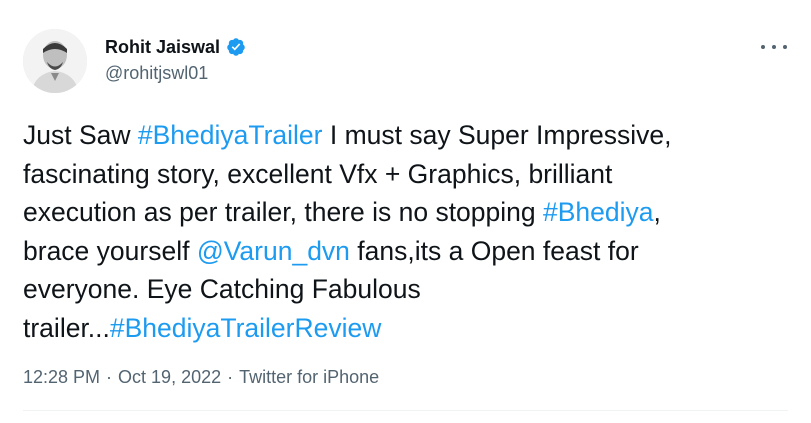 This screenshot has width=811, height=423. I want to click on tweet-text-segment: everyone. Eye Catching Fabulous, so click(222, 289).